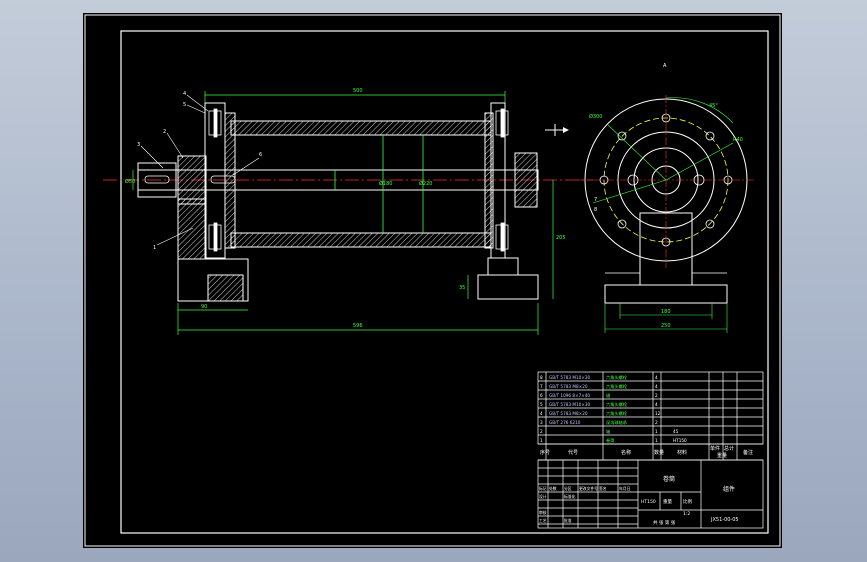  Describe the element at coordinates (603, 488) in the screenshot. I see `signature-label: 签名` at that location.